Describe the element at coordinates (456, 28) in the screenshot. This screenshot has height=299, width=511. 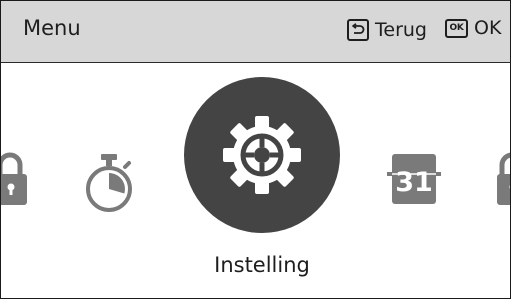
I see `ok-key-icon: OK` at that location.